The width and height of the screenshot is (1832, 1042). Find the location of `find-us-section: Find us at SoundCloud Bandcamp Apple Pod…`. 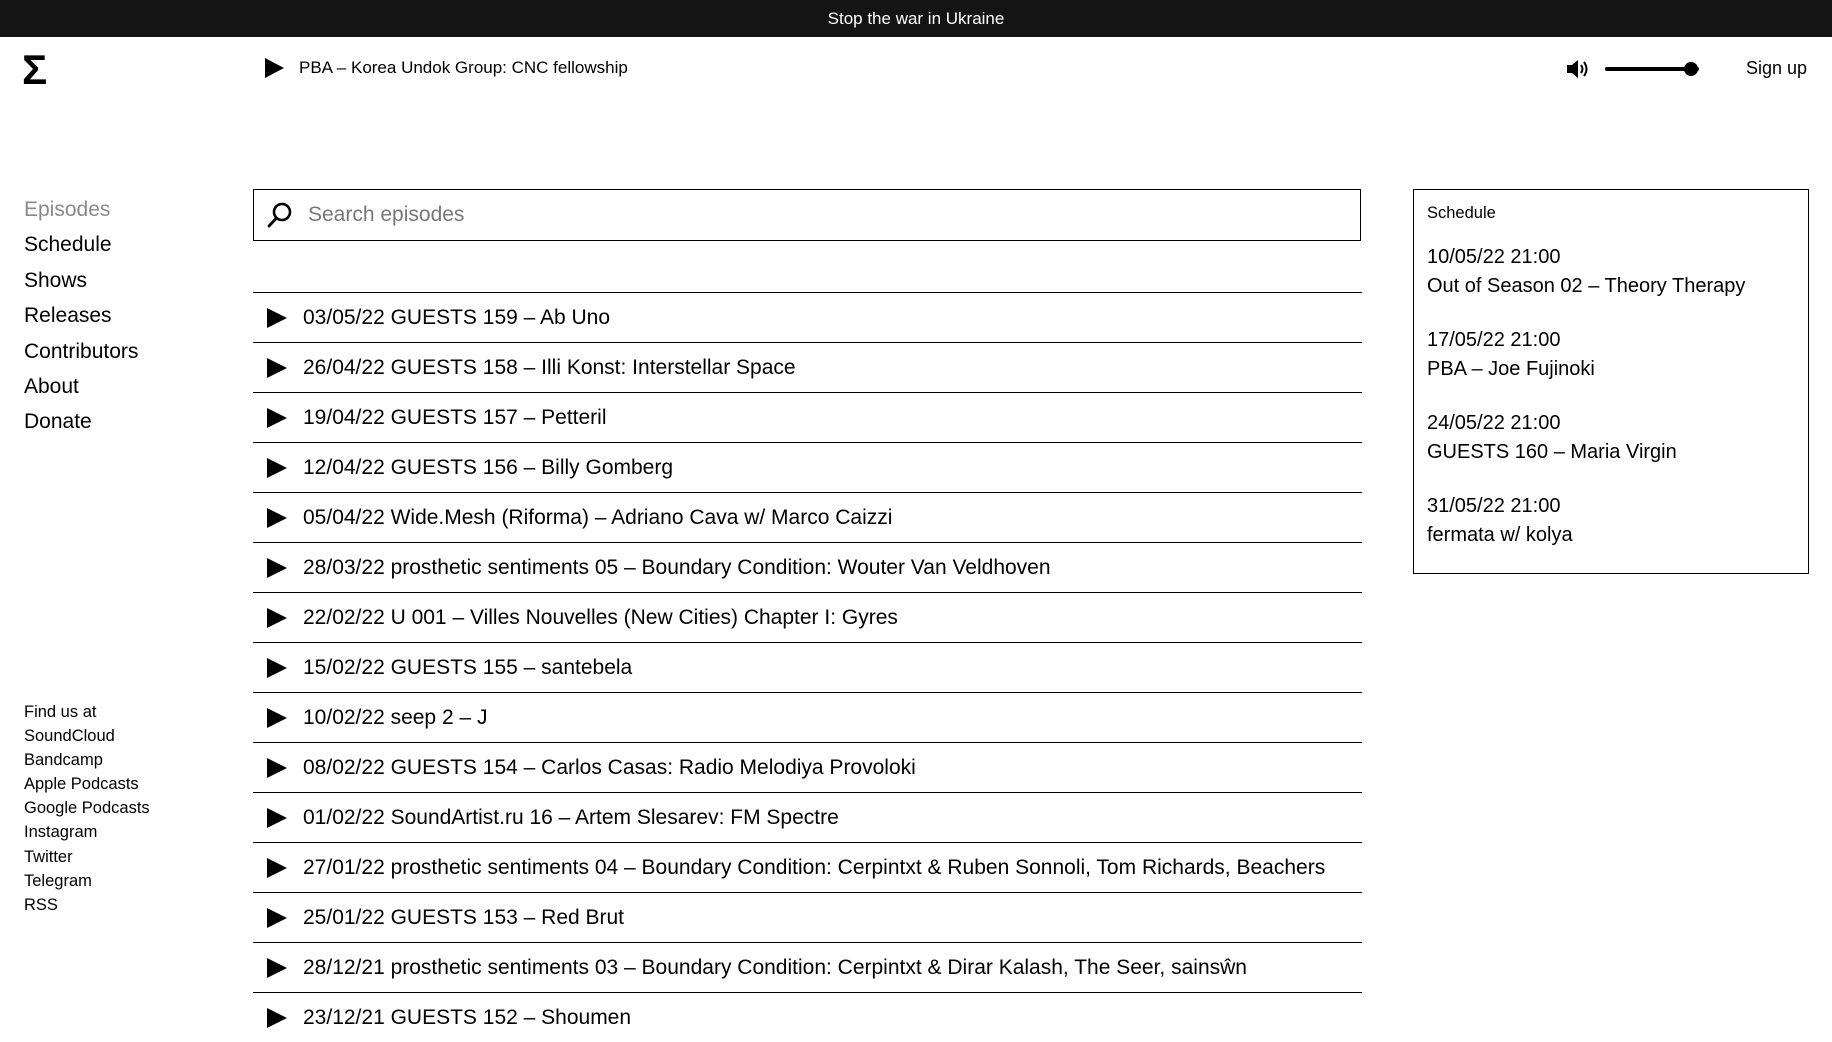

find-us-section: Find us at SoundCloud Bandcamp Apple Pod… is located at coordinates (87, 808).